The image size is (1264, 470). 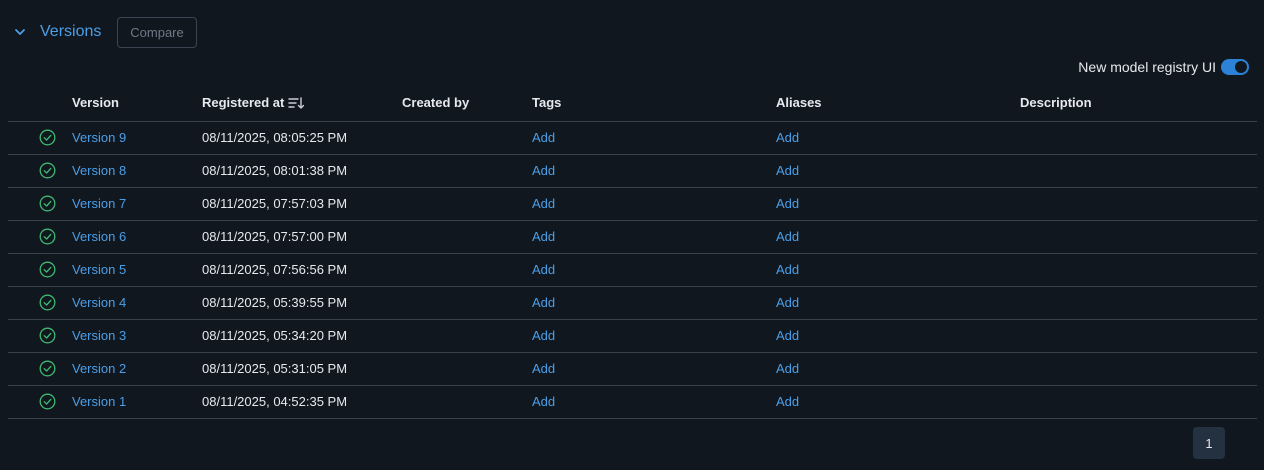 I want to click on version-link: Version 6, so click(x=99, y=237).